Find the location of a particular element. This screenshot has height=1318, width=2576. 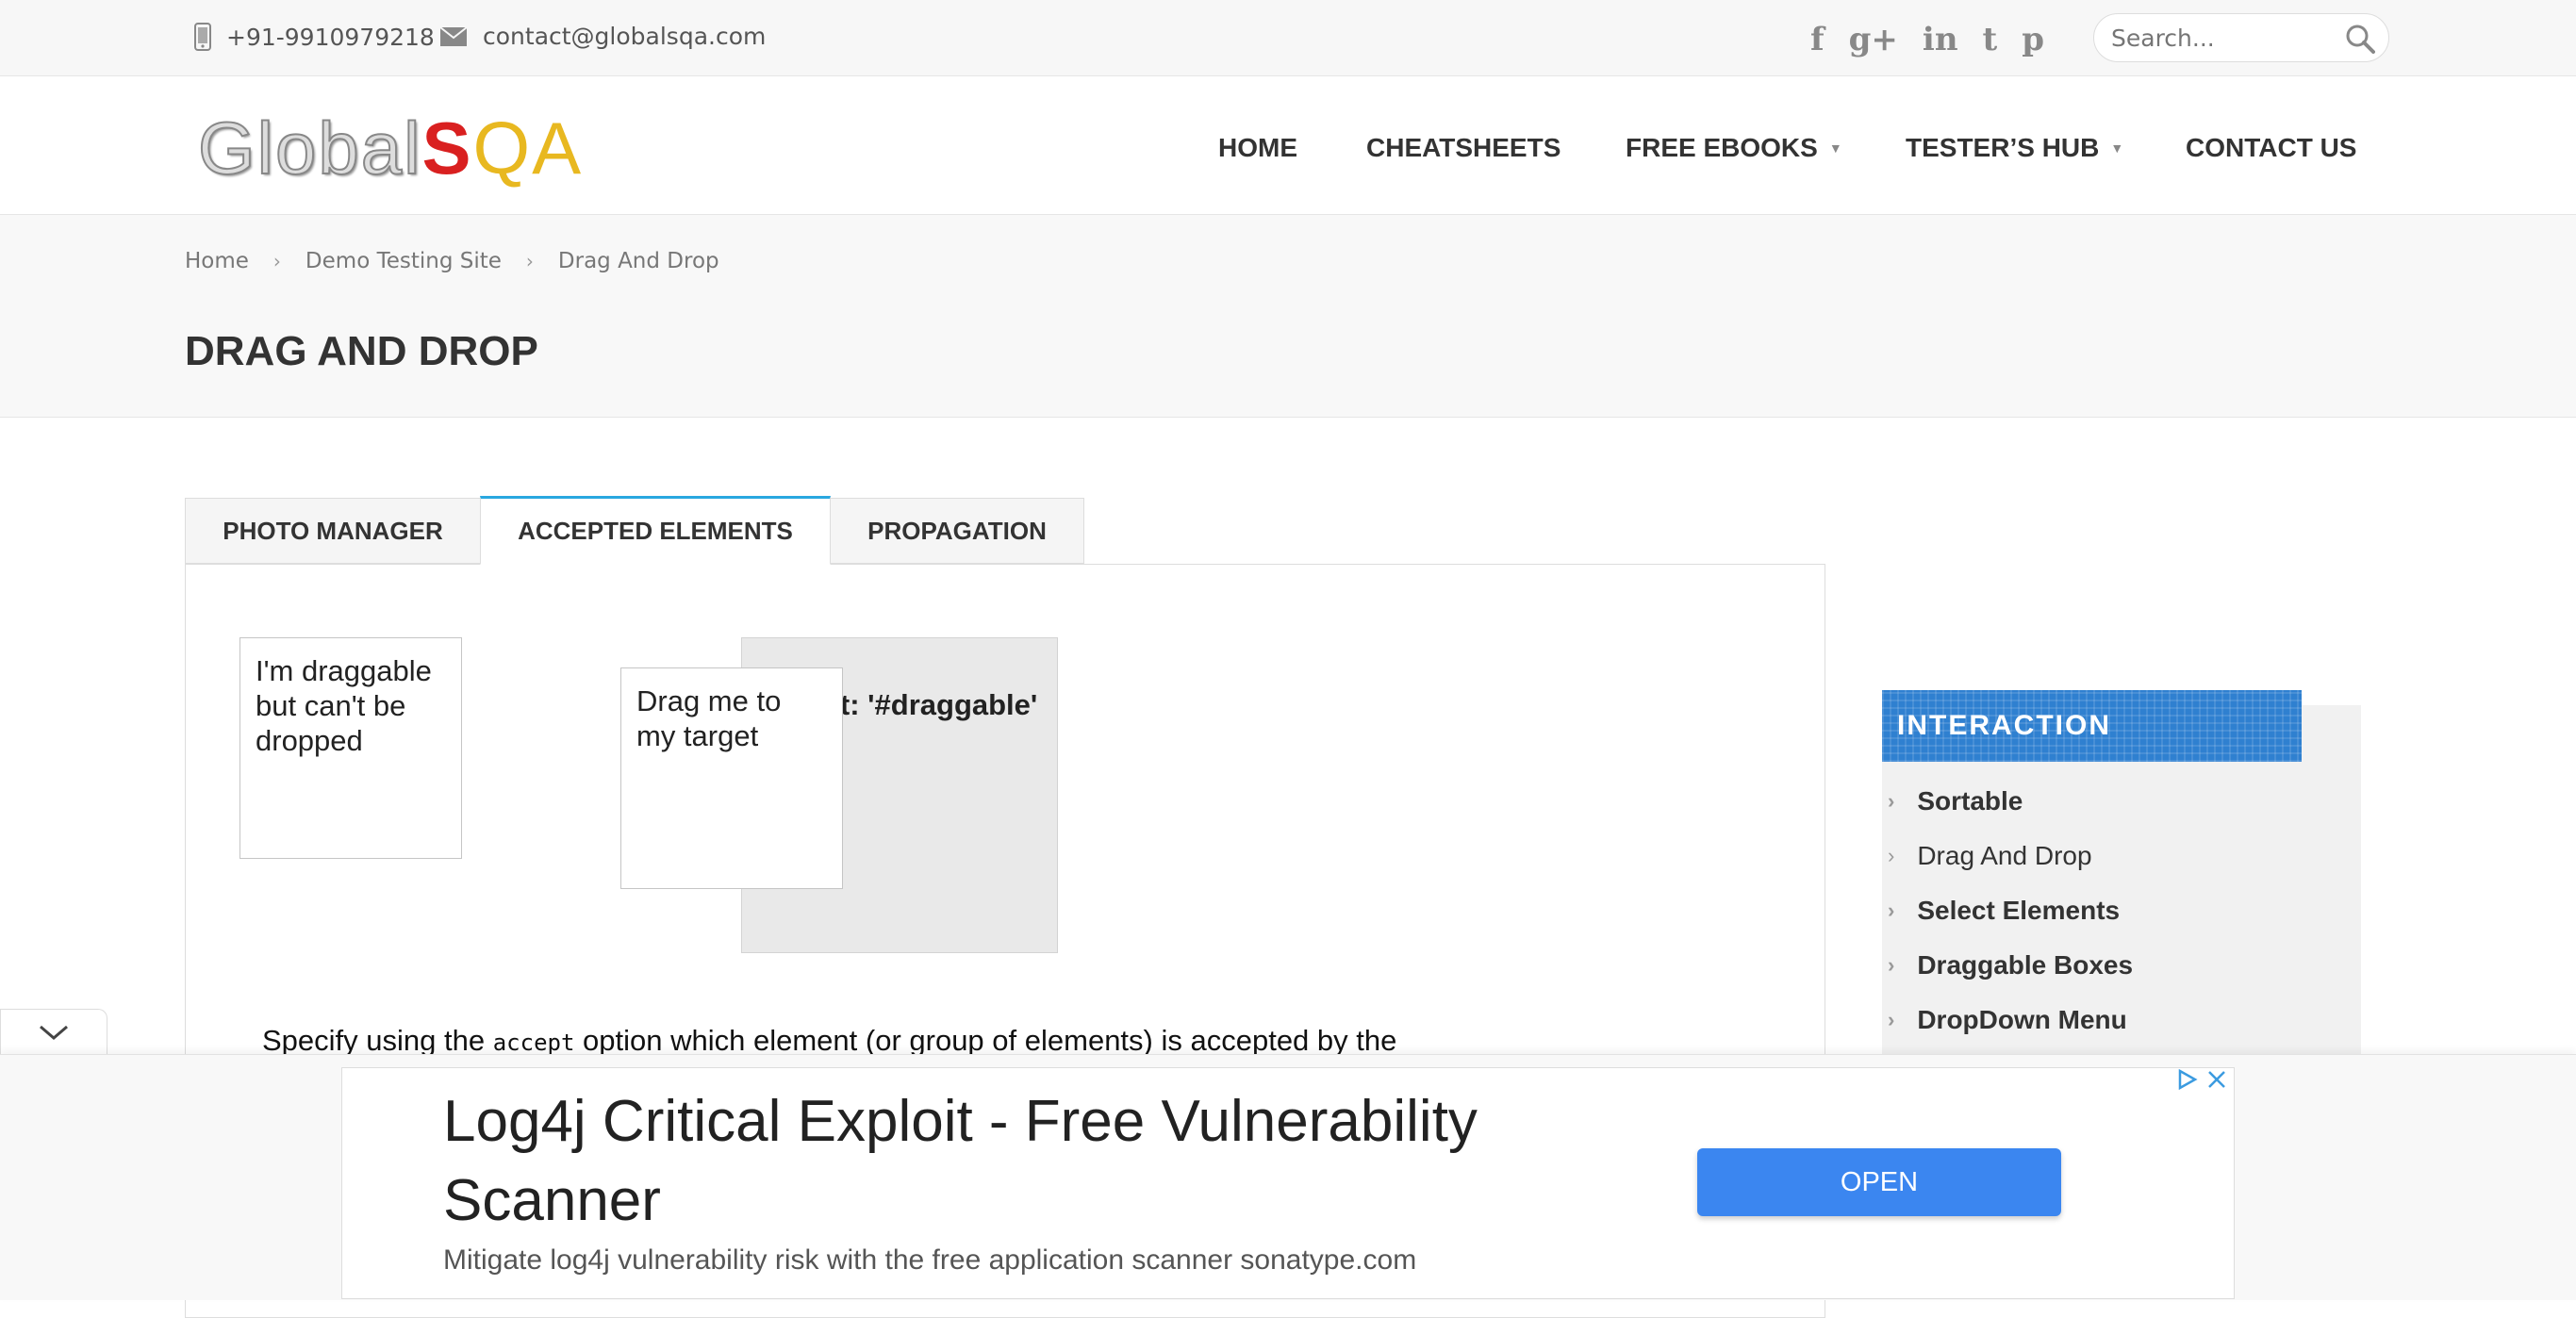

phone-number: +91-9910979218 is located at coordinates (330, 37).